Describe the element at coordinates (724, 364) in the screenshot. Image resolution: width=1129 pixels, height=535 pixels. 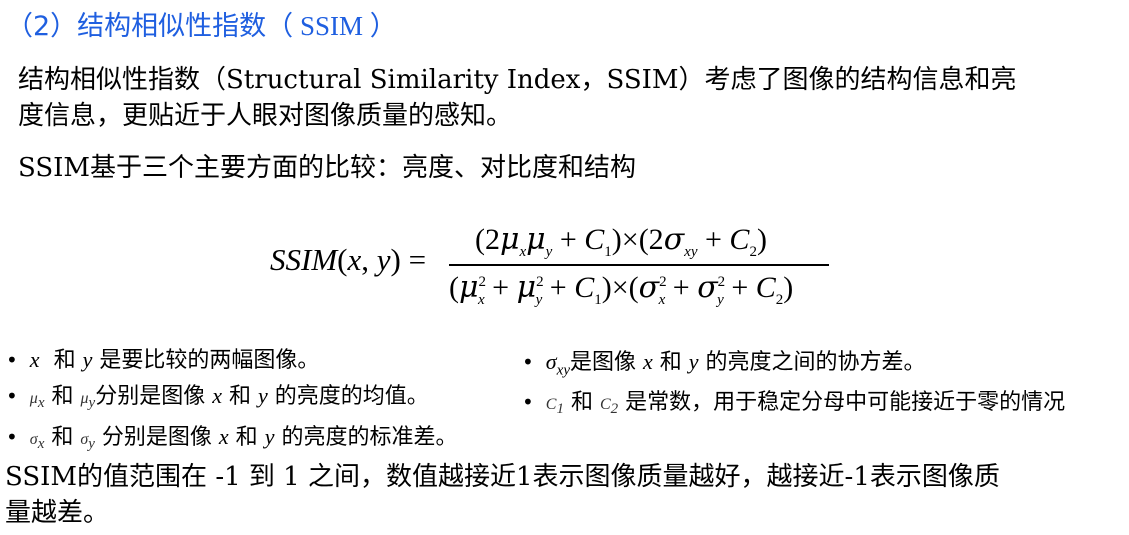
I see `bullet-covariance: • σxy是图像 x 和 y 的亮度之间的协方差。` at that location.